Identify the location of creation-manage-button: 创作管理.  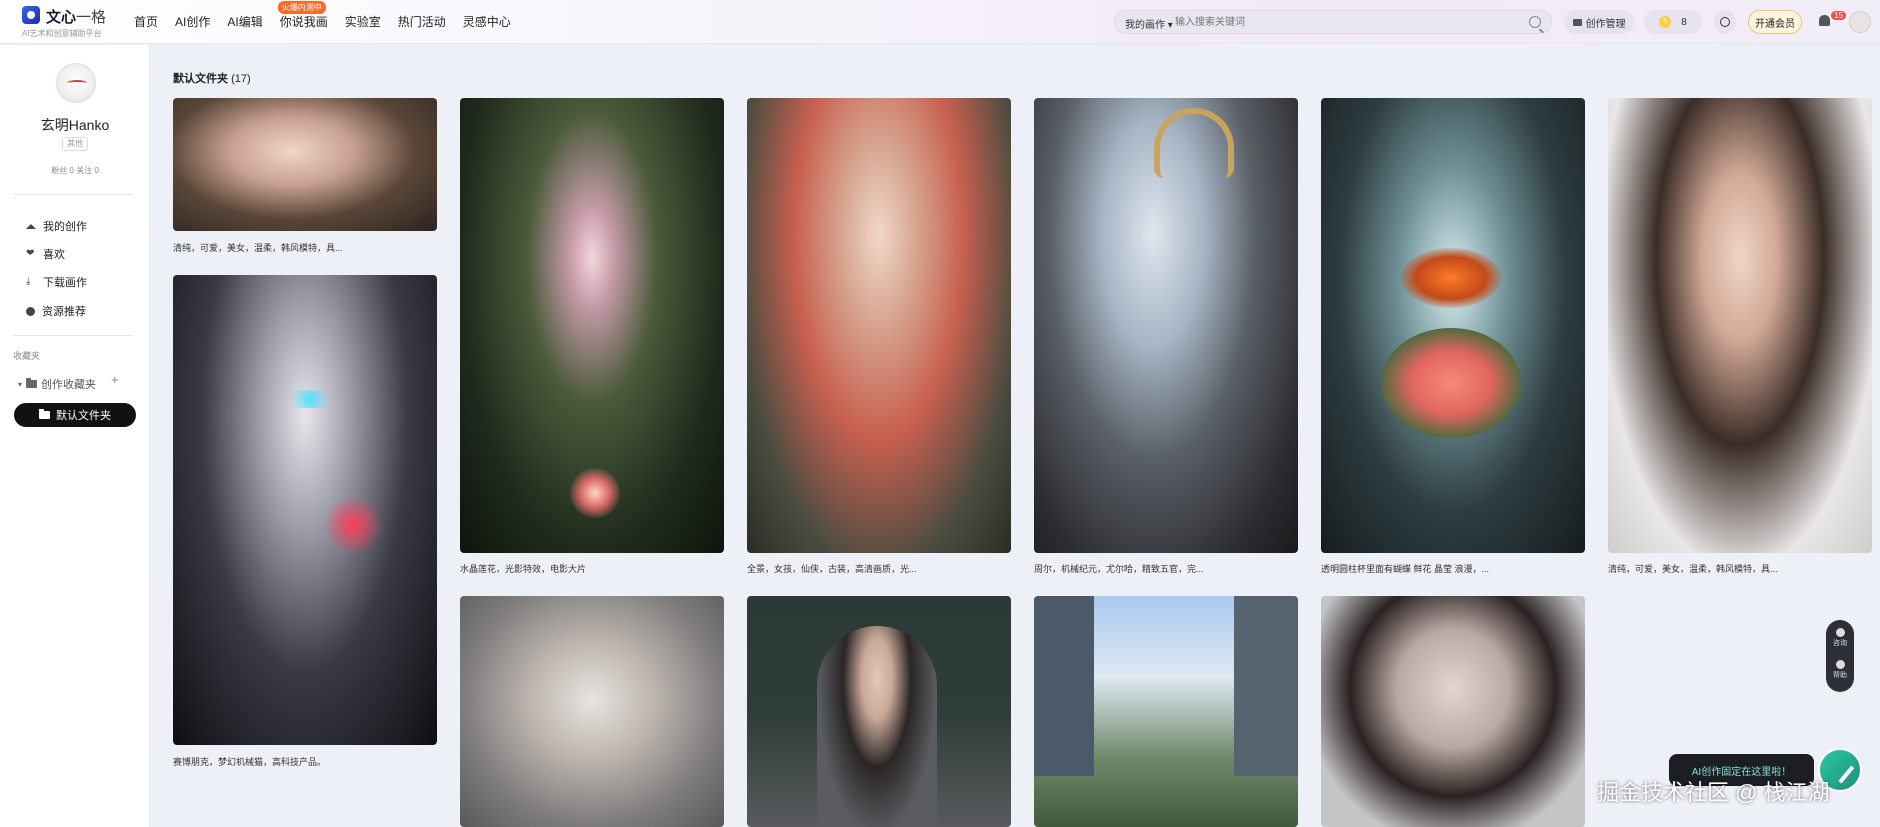
(1599, 22).